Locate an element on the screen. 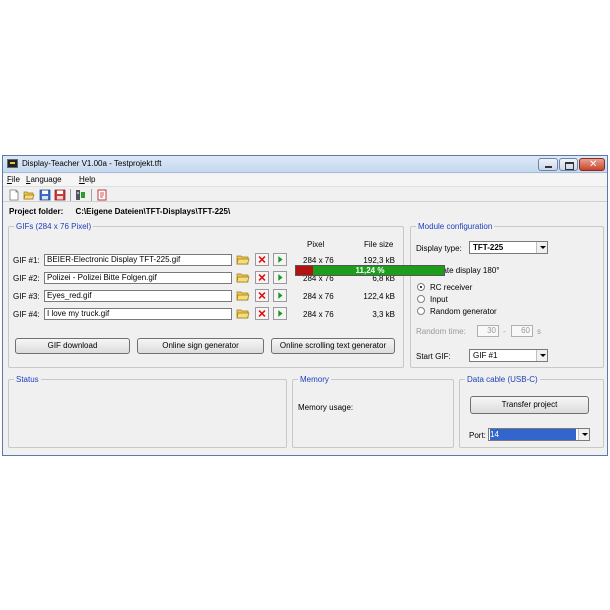 Image resolution: width=610 pixels, height=610 pixels. memory-usage-percent: 11,24 % is located at coordinates (370, 270).